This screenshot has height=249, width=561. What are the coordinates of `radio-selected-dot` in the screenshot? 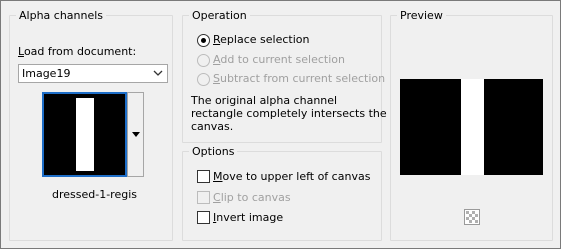 It's located at (203, 40).